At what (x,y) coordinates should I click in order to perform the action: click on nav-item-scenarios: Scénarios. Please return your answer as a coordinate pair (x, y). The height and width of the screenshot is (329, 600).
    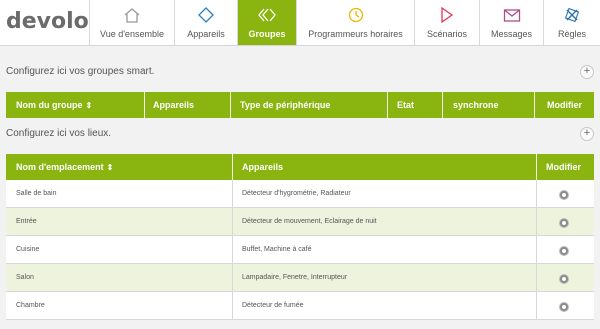
    Looking at the image, I should click on (446, 22).